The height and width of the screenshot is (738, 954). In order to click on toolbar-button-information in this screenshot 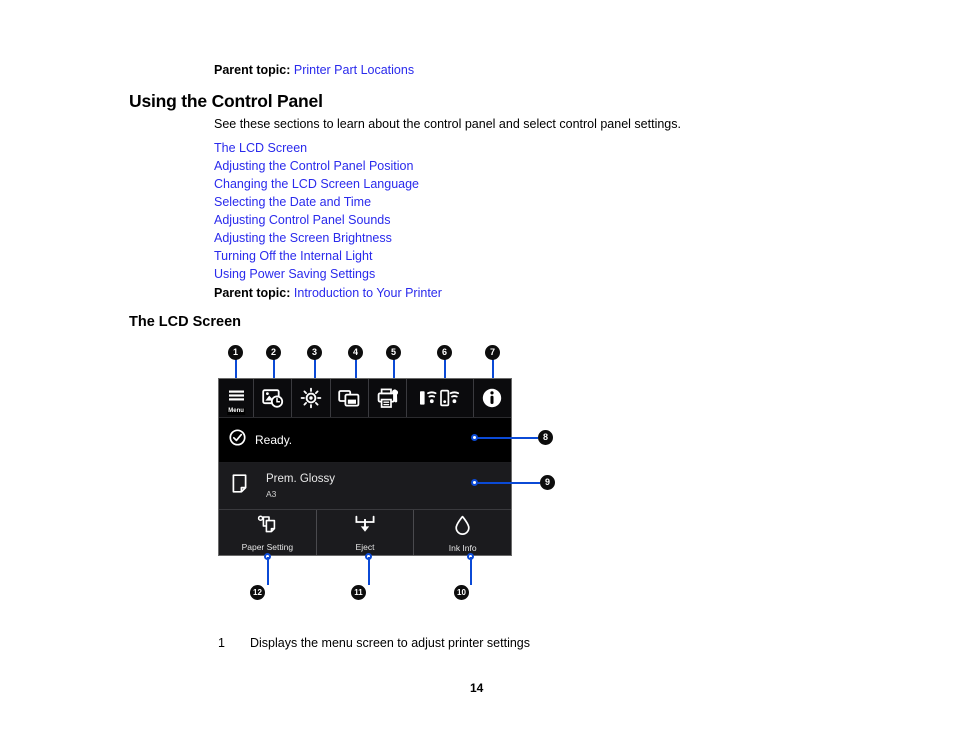, I will do `click(492, 398)`.